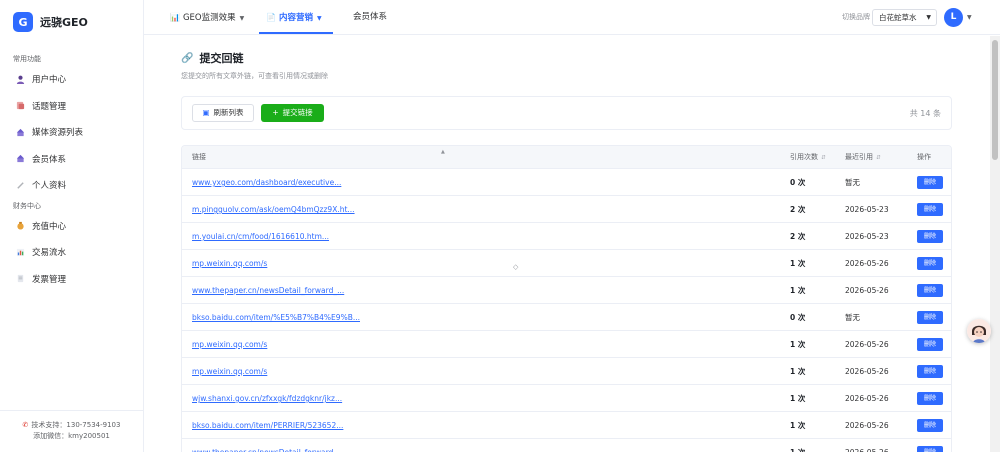 The image size is (1000, 452). I want to click on support-line: ✆ 技术支持：130-7534-9103, so click(71, 425).